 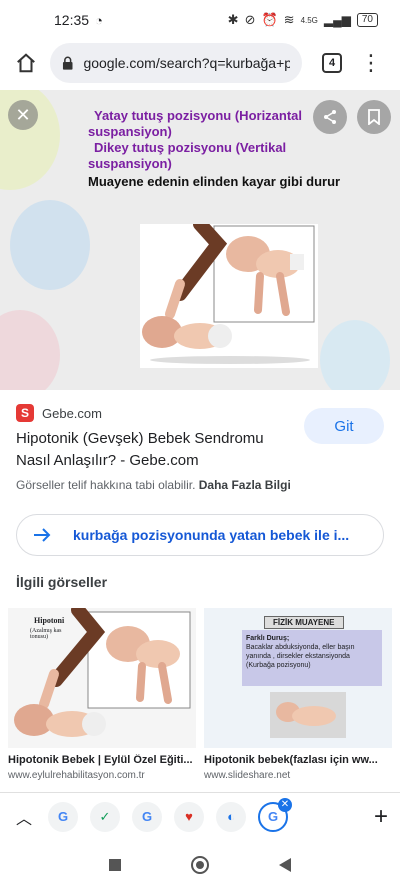 I want to click on tab-chip-1: G, so click(x=63, y=816).